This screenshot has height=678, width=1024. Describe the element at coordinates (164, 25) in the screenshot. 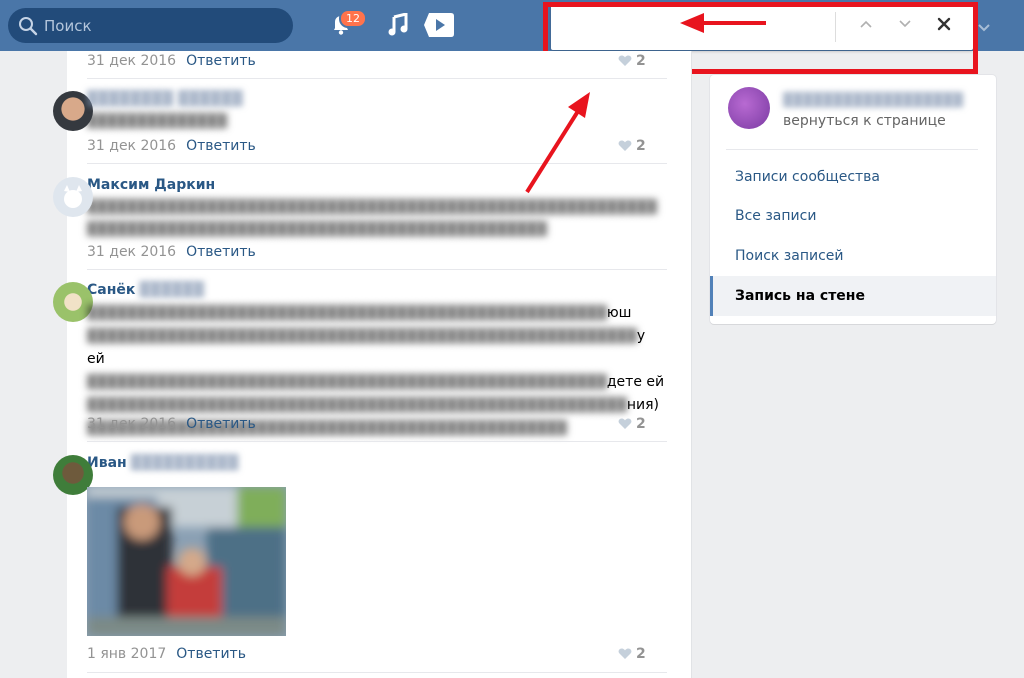

I see `search-input` at that location.